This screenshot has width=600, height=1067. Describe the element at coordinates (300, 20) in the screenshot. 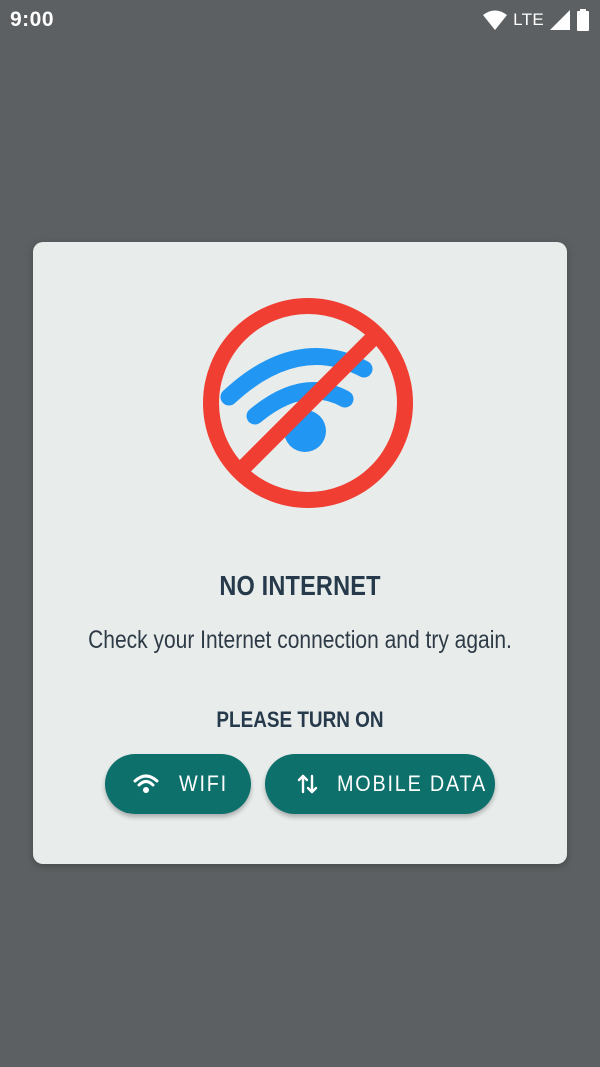

I see `status-bar: 9:00 LTE` at that location.